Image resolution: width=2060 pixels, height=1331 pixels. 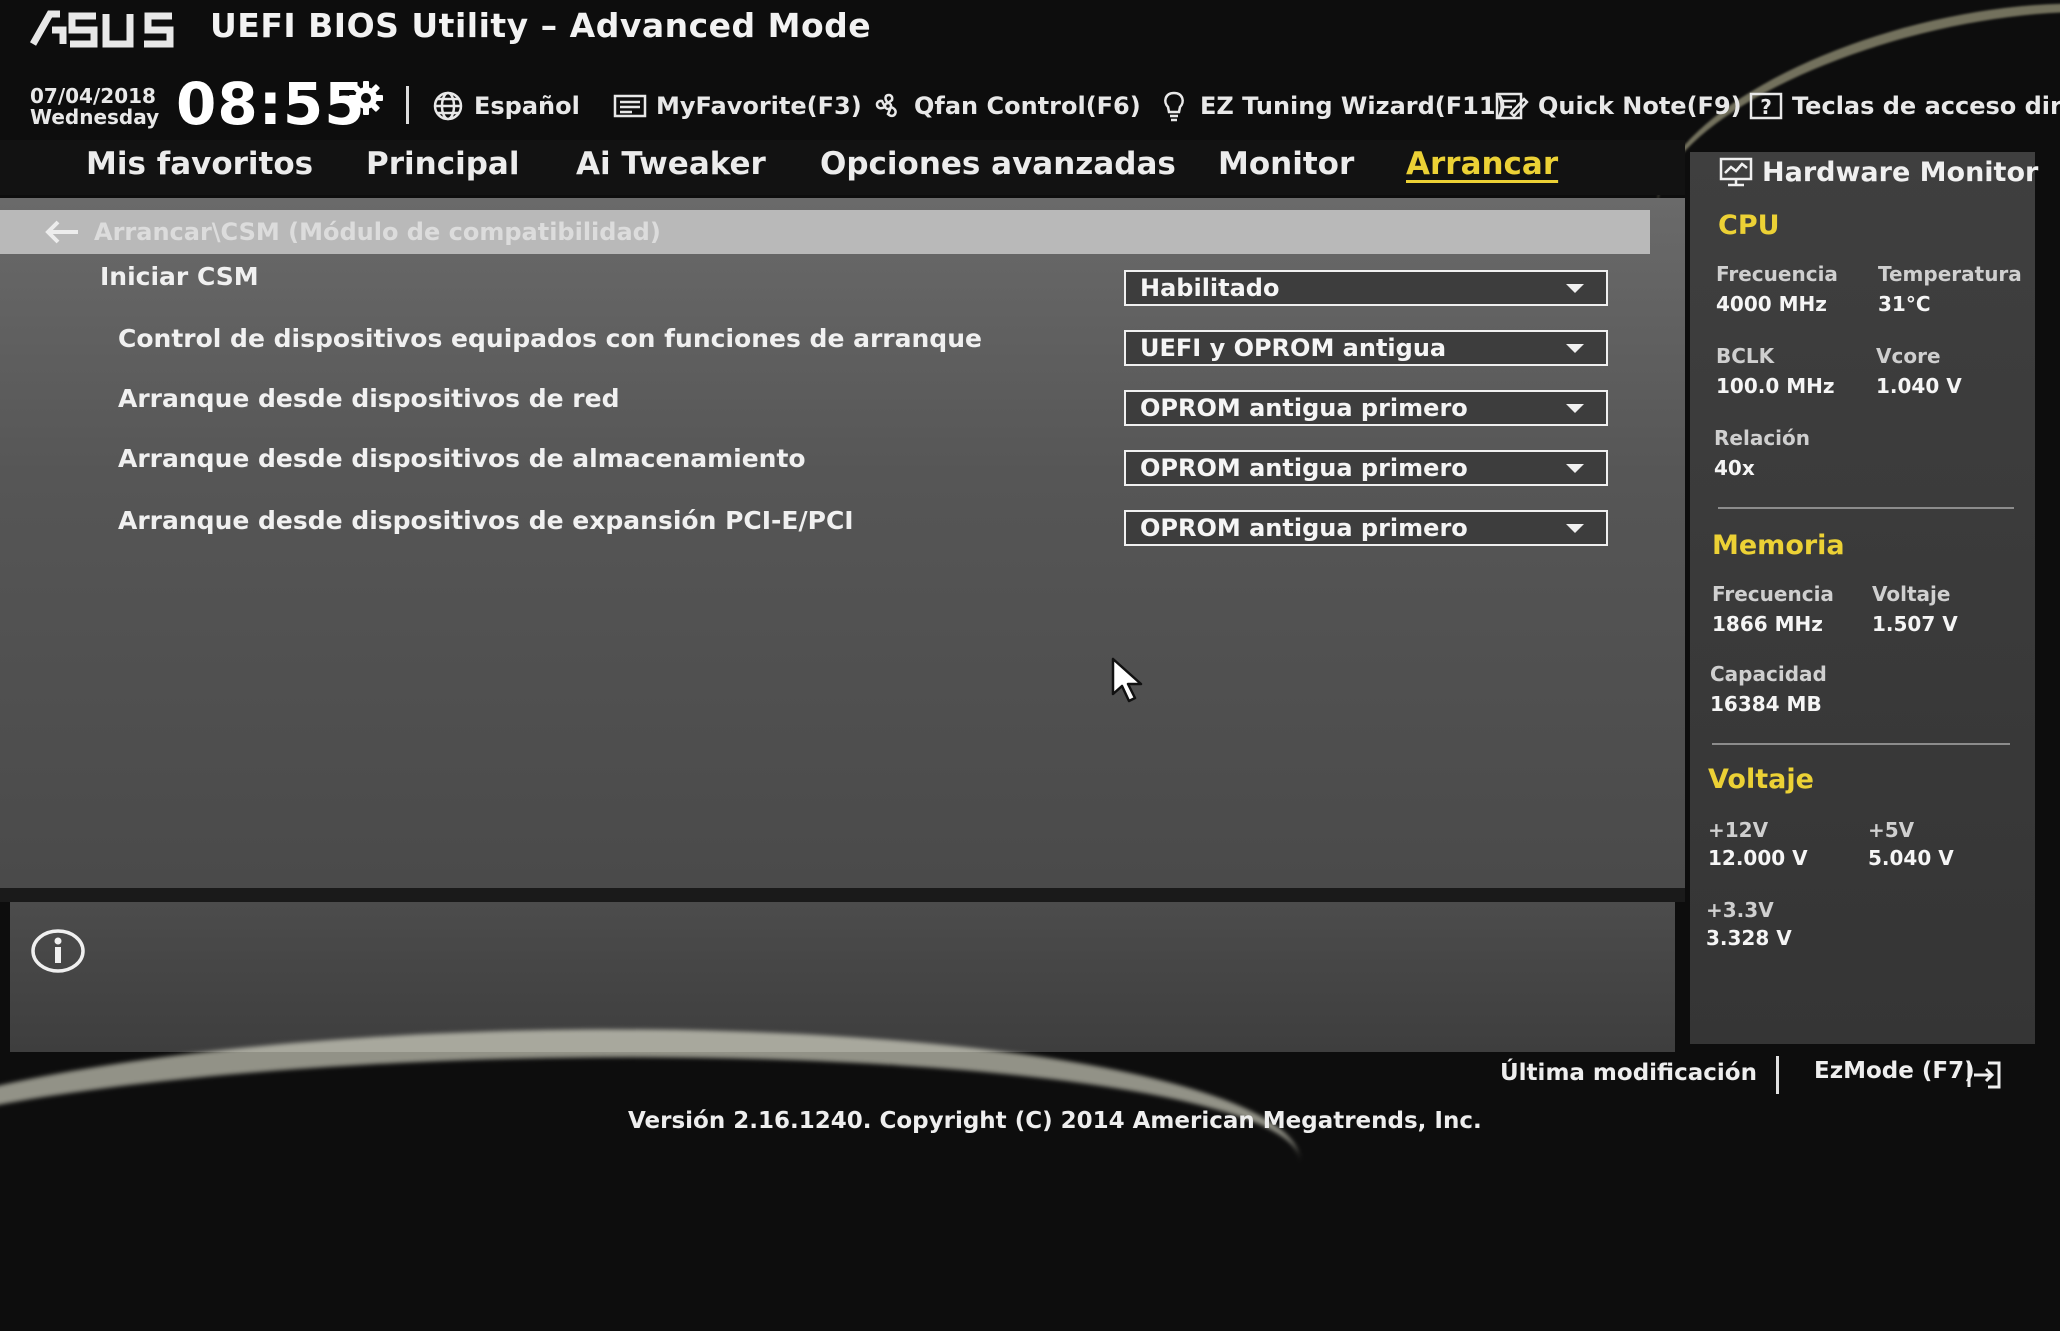 I want to click on tab-ai-tweaker: Ai Tweaker, so click(x=671, y=164).